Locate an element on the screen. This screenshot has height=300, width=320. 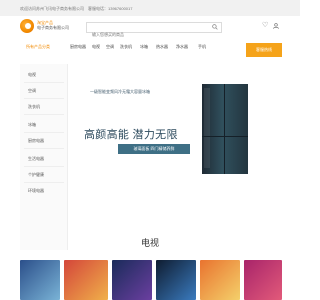
sidebar-item-washer: 洗衣机 is located at coordinates (34, 107).